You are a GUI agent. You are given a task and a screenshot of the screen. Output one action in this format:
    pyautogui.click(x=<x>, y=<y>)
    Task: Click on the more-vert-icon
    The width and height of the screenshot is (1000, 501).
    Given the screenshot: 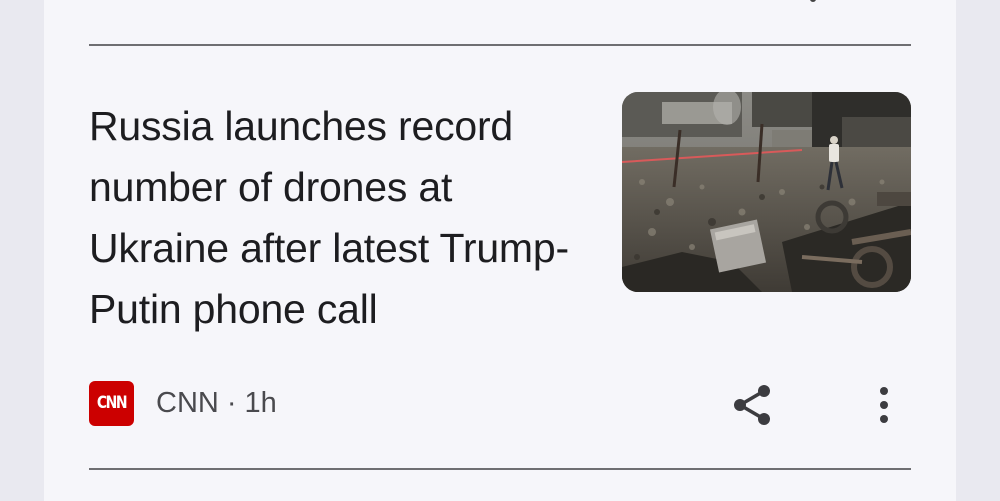 What is the action you would take?
    pyautogui.click(x=884, y=405)
    